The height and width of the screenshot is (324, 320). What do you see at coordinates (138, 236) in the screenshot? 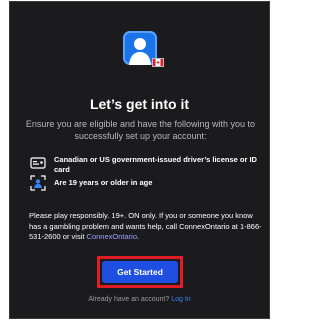
I see `disclaimer-end: .` at bounding box center [138, 236].